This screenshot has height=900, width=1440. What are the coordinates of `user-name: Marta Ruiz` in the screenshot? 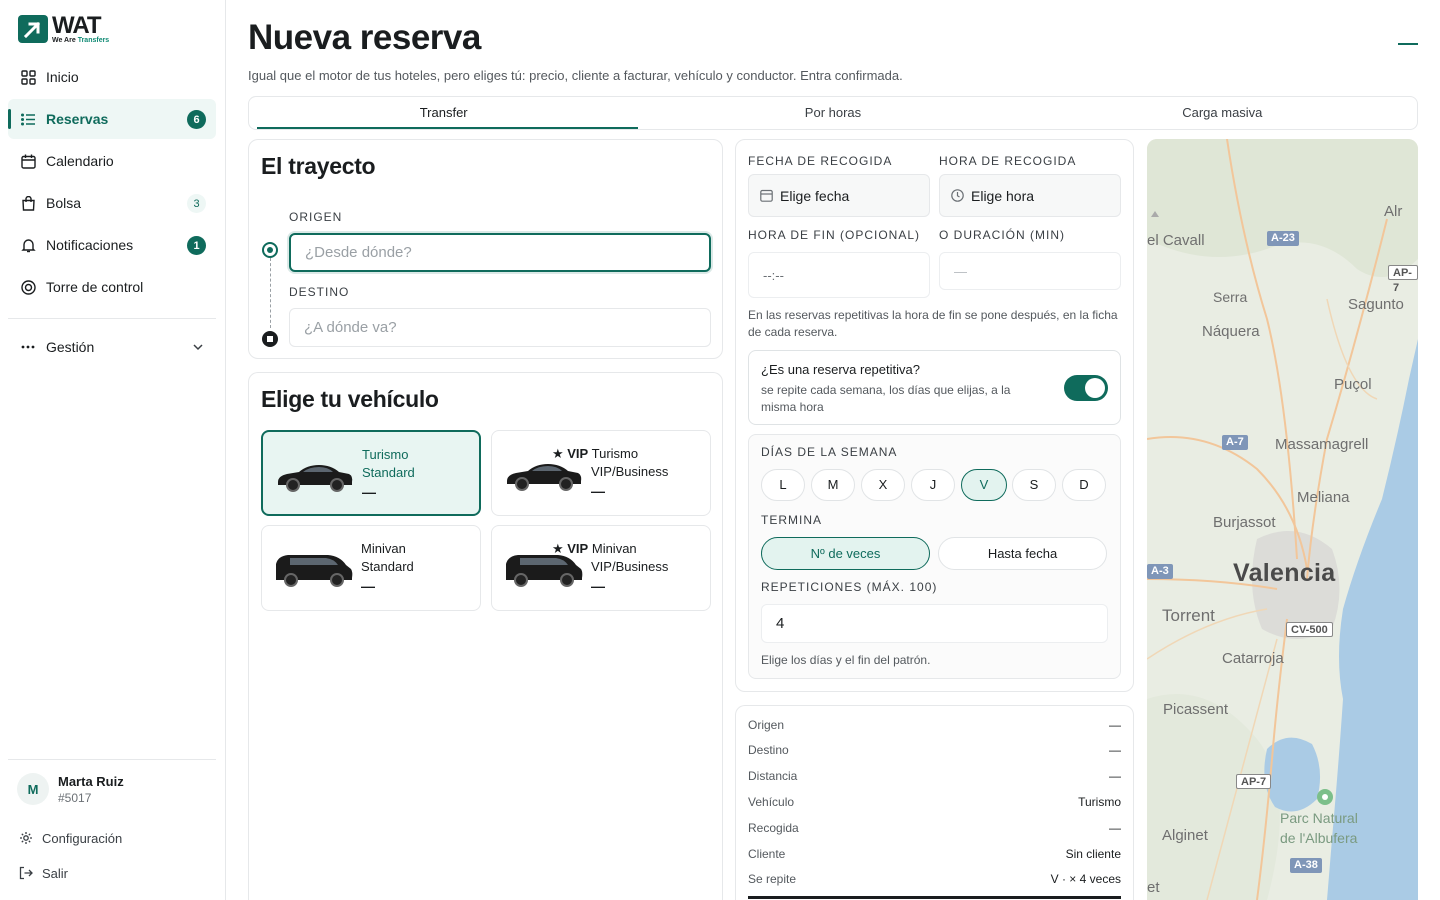 It's located at (91, 781).